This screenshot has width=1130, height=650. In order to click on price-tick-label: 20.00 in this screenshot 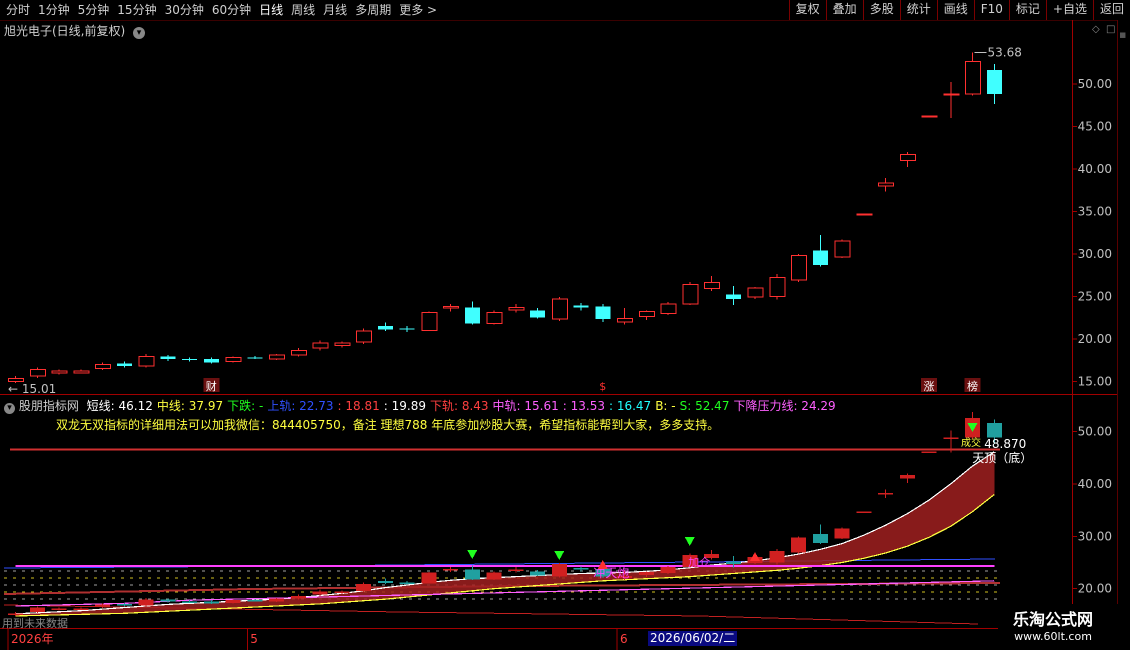, I will do `click(1095, 339)`.